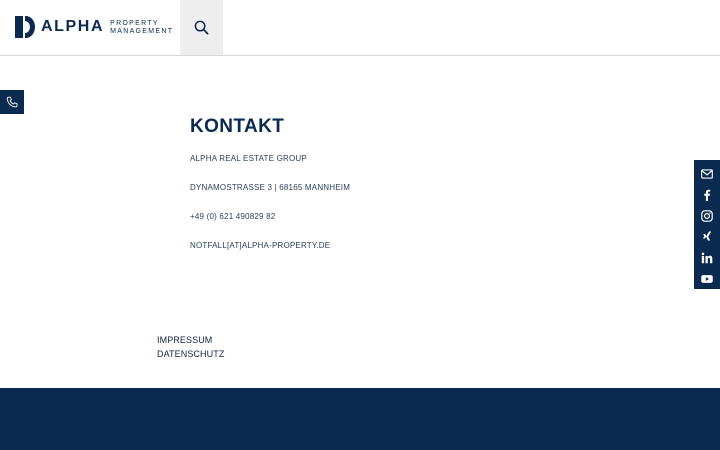 Image resolution: width=720 pixels, height=450 pixels. I want to click on mail-icon, so click(707, 173).